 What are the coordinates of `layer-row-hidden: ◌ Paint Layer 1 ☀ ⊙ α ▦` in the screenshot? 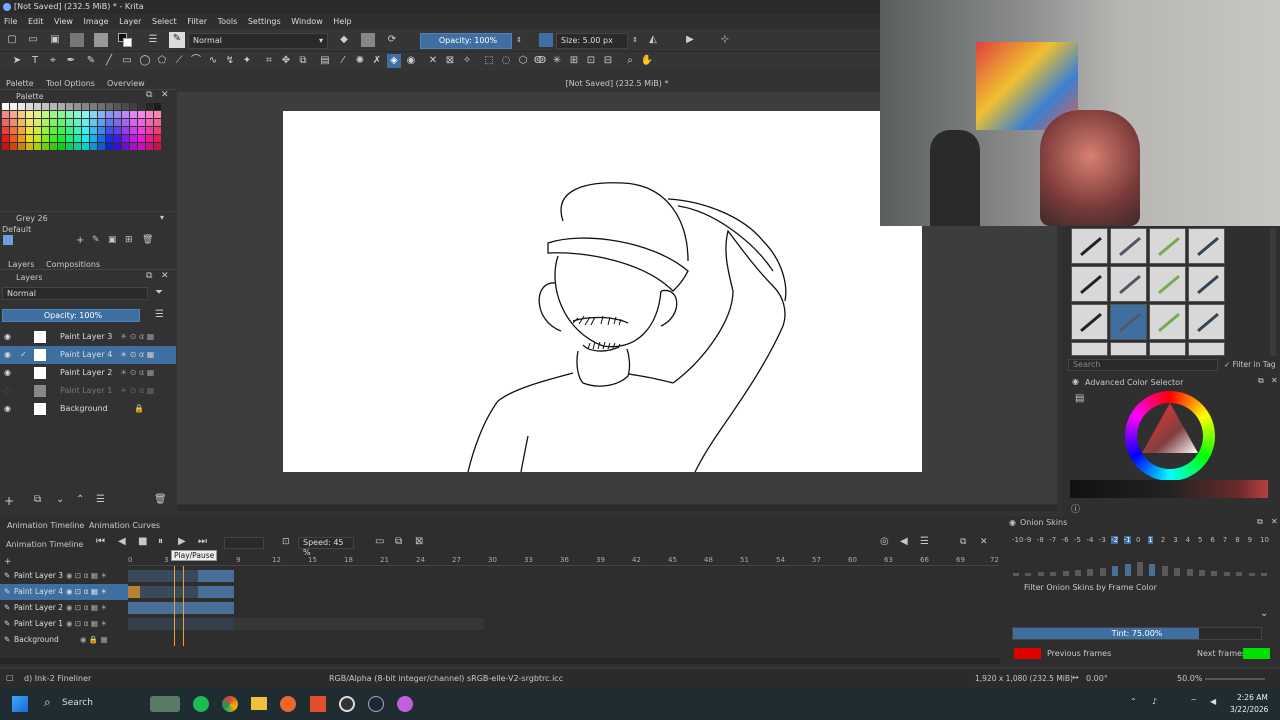 It's located at (88, 391).